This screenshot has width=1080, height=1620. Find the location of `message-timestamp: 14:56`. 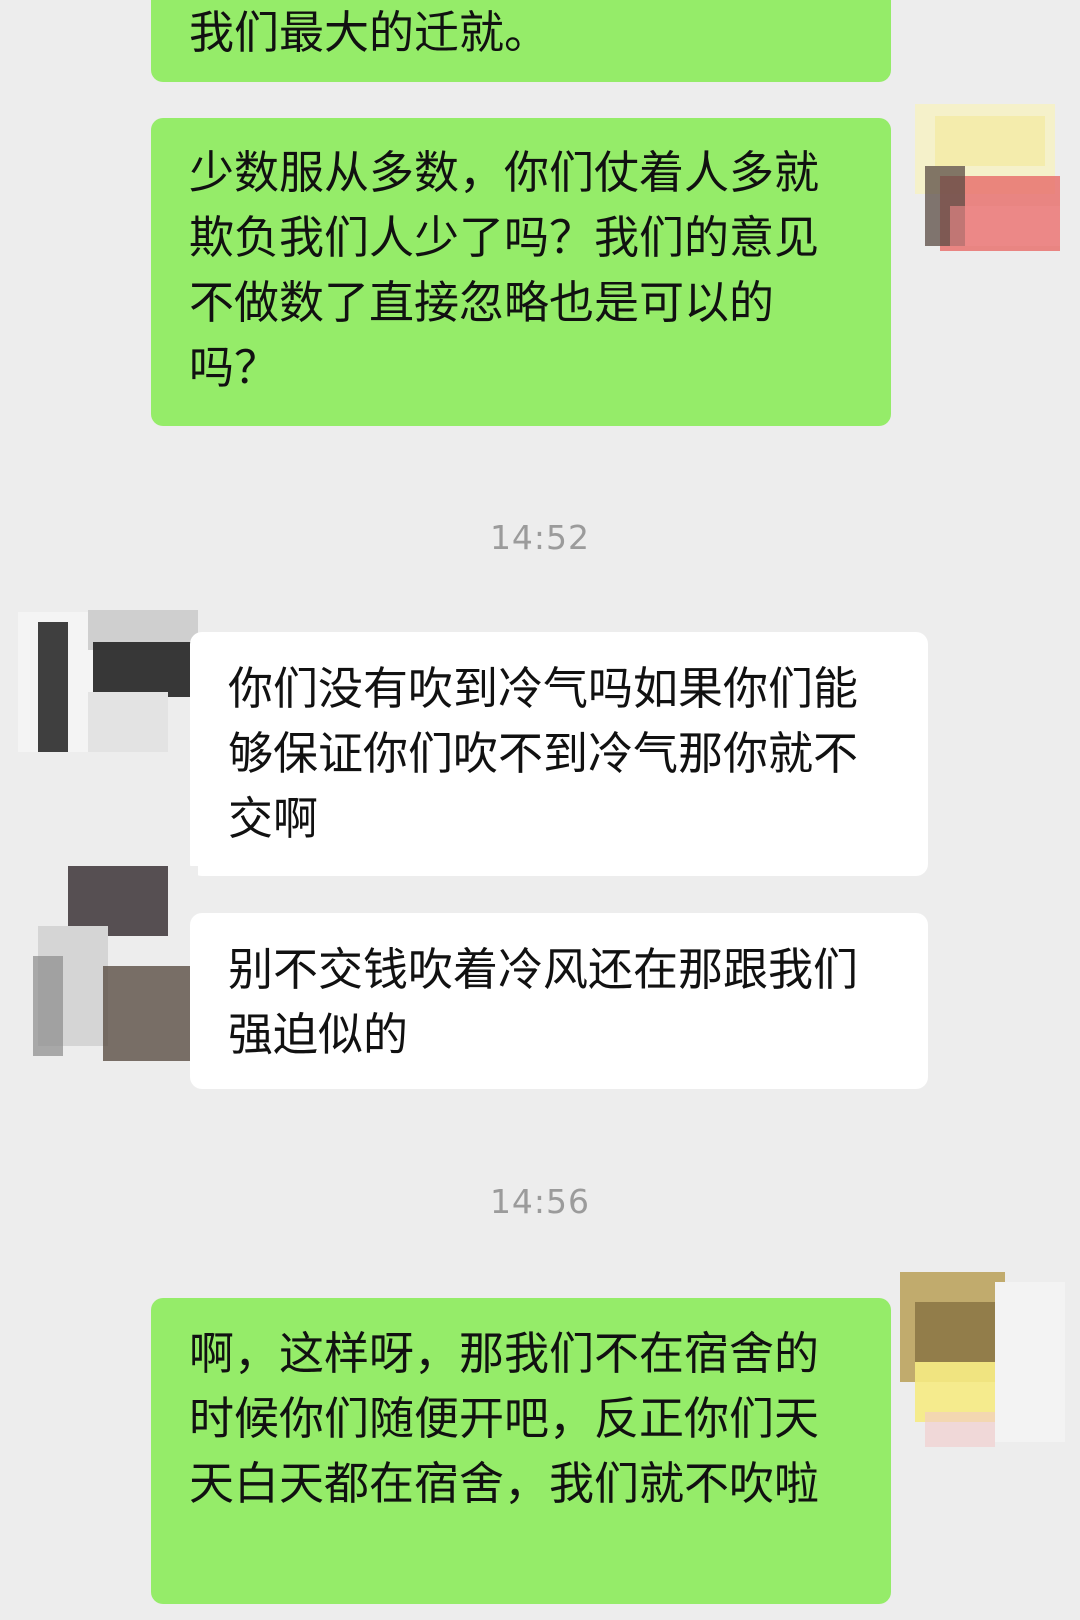

message-timestamp: 14:56 is located at coordinates (540, 1201).